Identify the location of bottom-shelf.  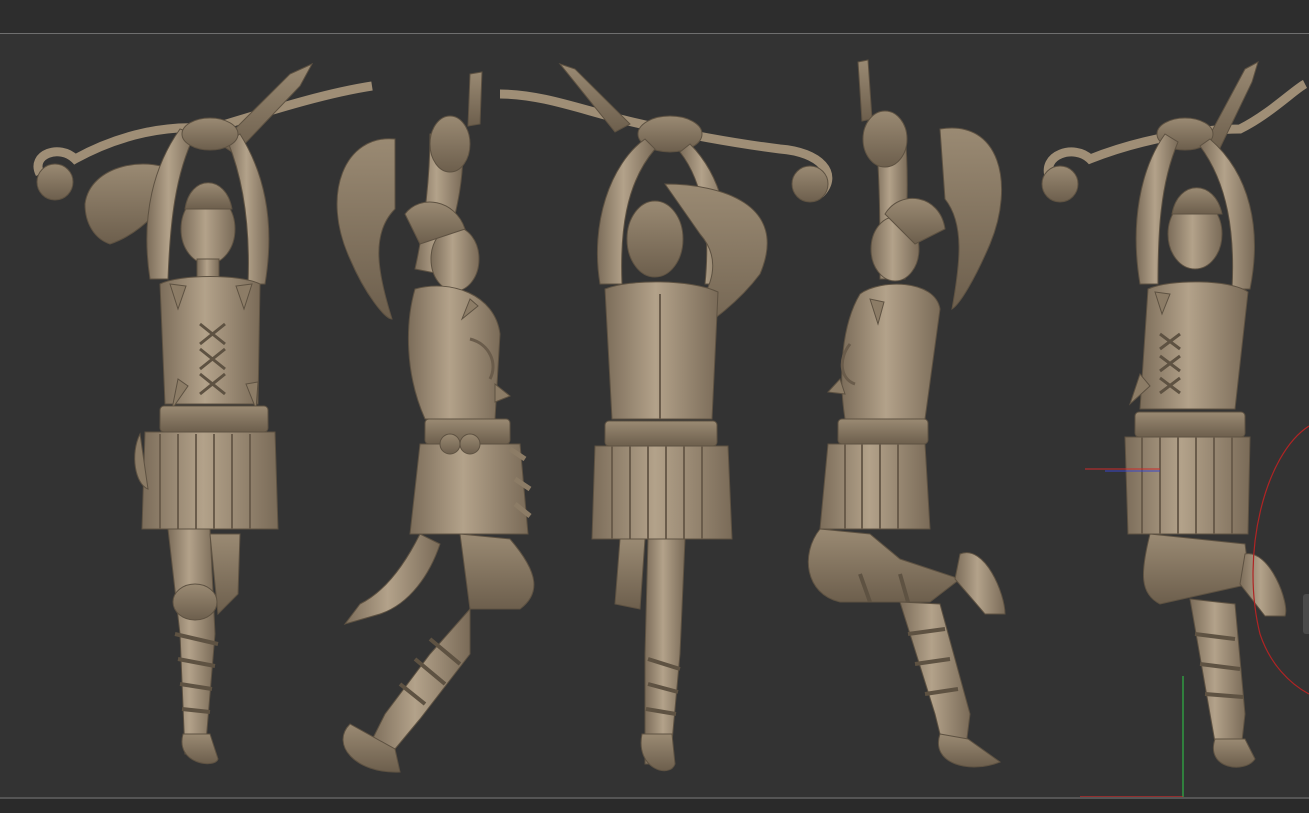
(654, 806).